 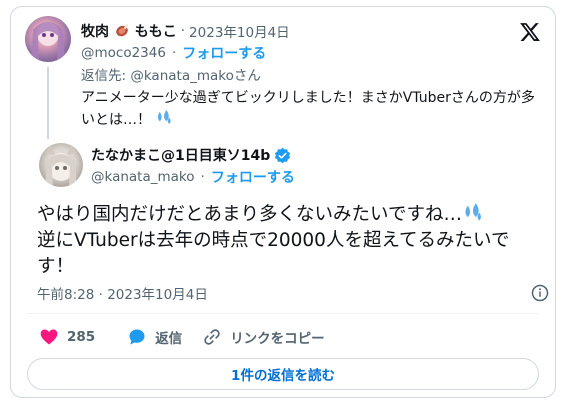 What do you see at coordinates (253, 177) in the screenshot?
I see `main-follow-button: フォローする` at bounding box center [253, 177].